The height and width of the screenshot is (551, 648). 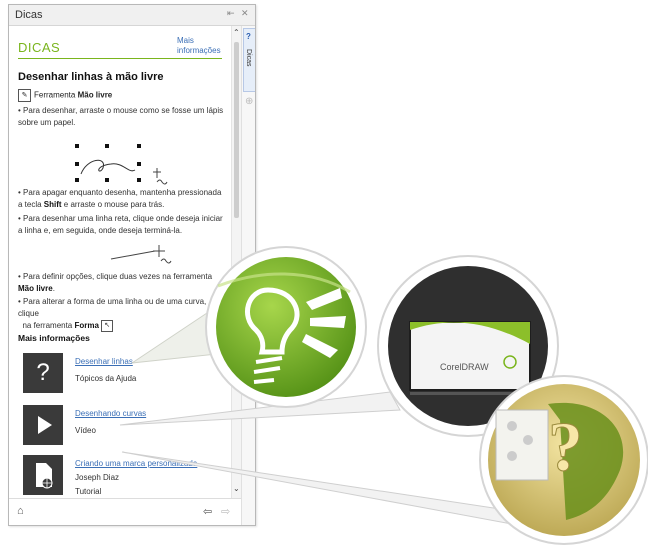 I want to click on video-brand-text: CorelDRAW, so click(x=464, y=367).